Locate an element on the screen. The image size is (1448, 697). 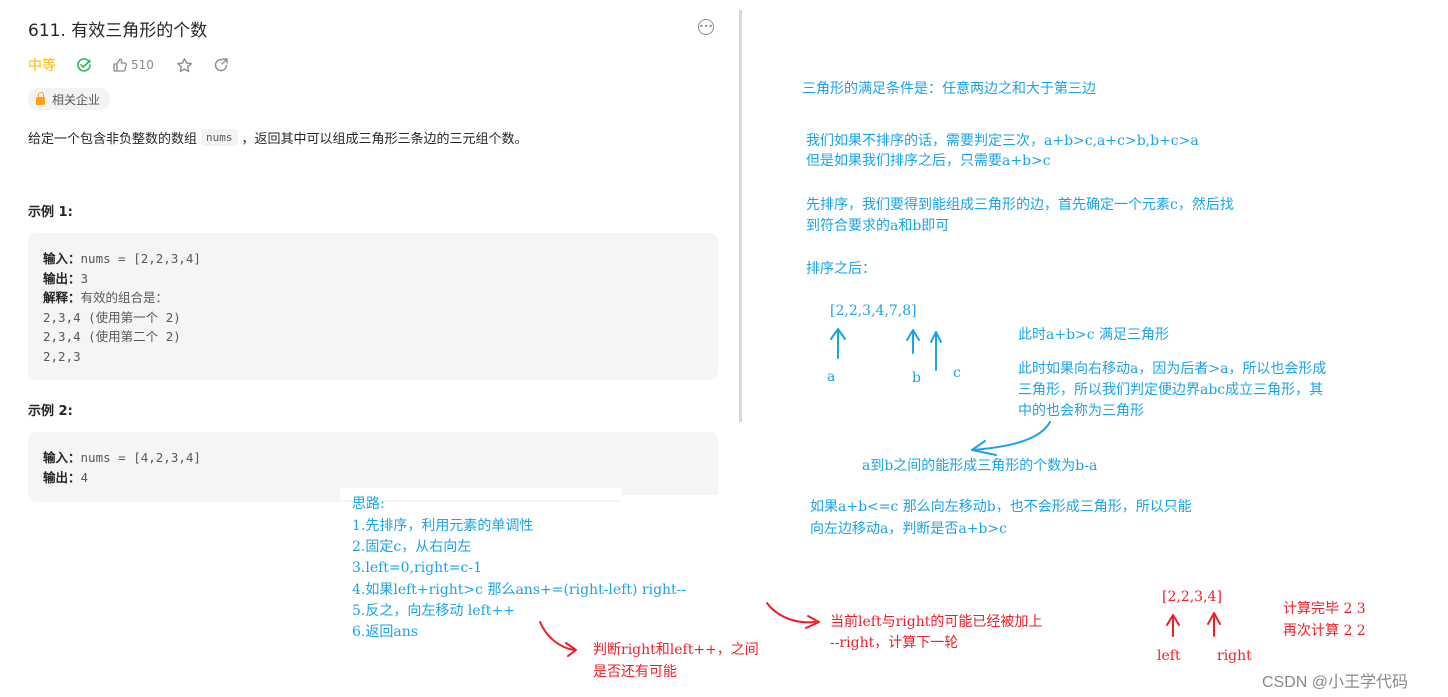
unsorted-note-line-1: 我们如果不排序的话，需要判定三次，a+b>c,a+c>b,b+c>a is located at coordinates (1002, 141).